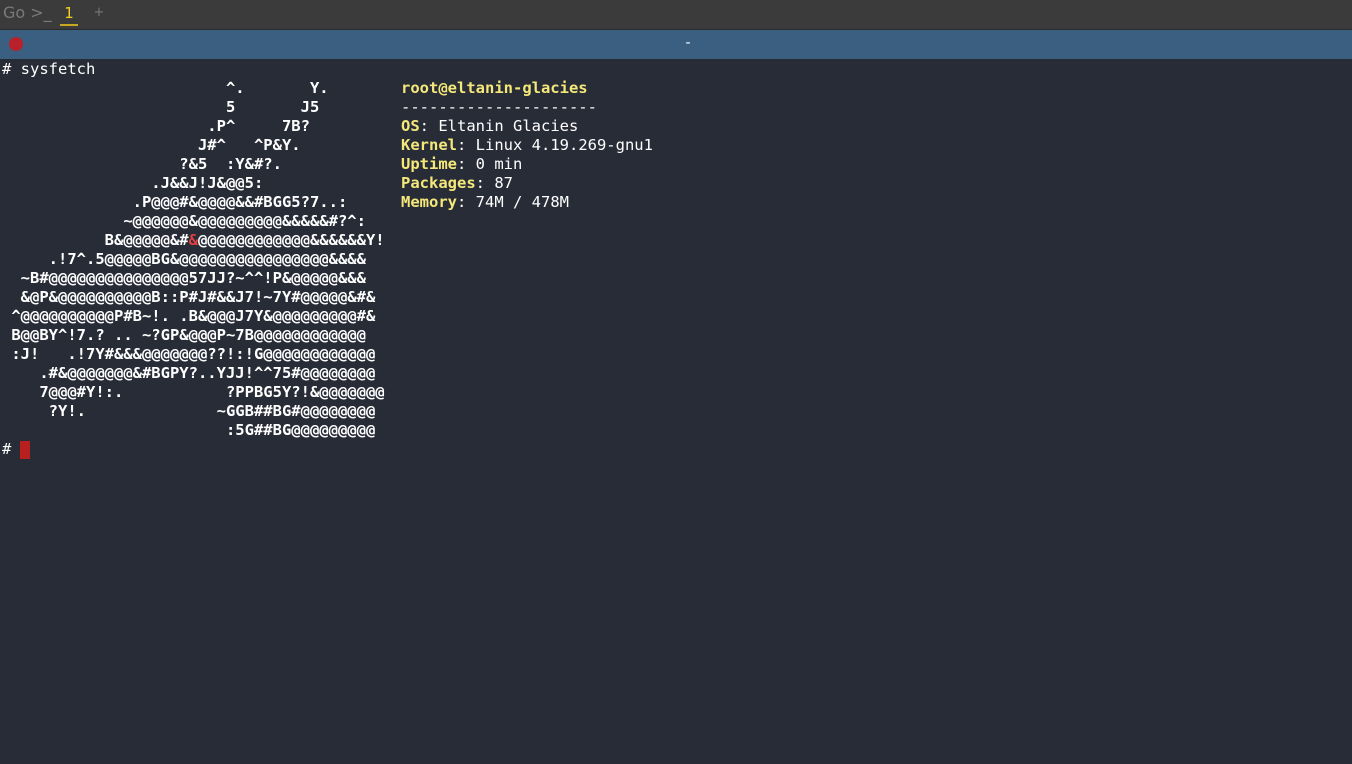 The image size is (1352, 764). I want to click on logo-segment: @@@@@@@@@@@@&&&&&&Y!, so click(291, 240).